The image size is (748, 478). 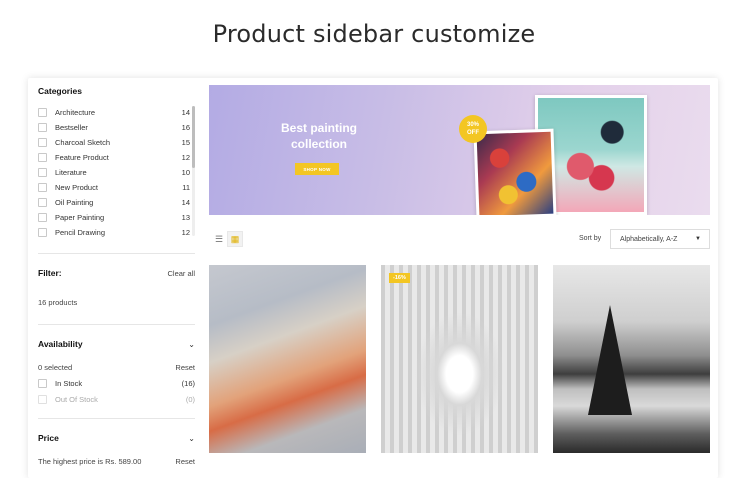 What do you see at coordinates (399, 278) in the screenshot?
I see `sale-badge: -16%` at bounding box center [399, 278].